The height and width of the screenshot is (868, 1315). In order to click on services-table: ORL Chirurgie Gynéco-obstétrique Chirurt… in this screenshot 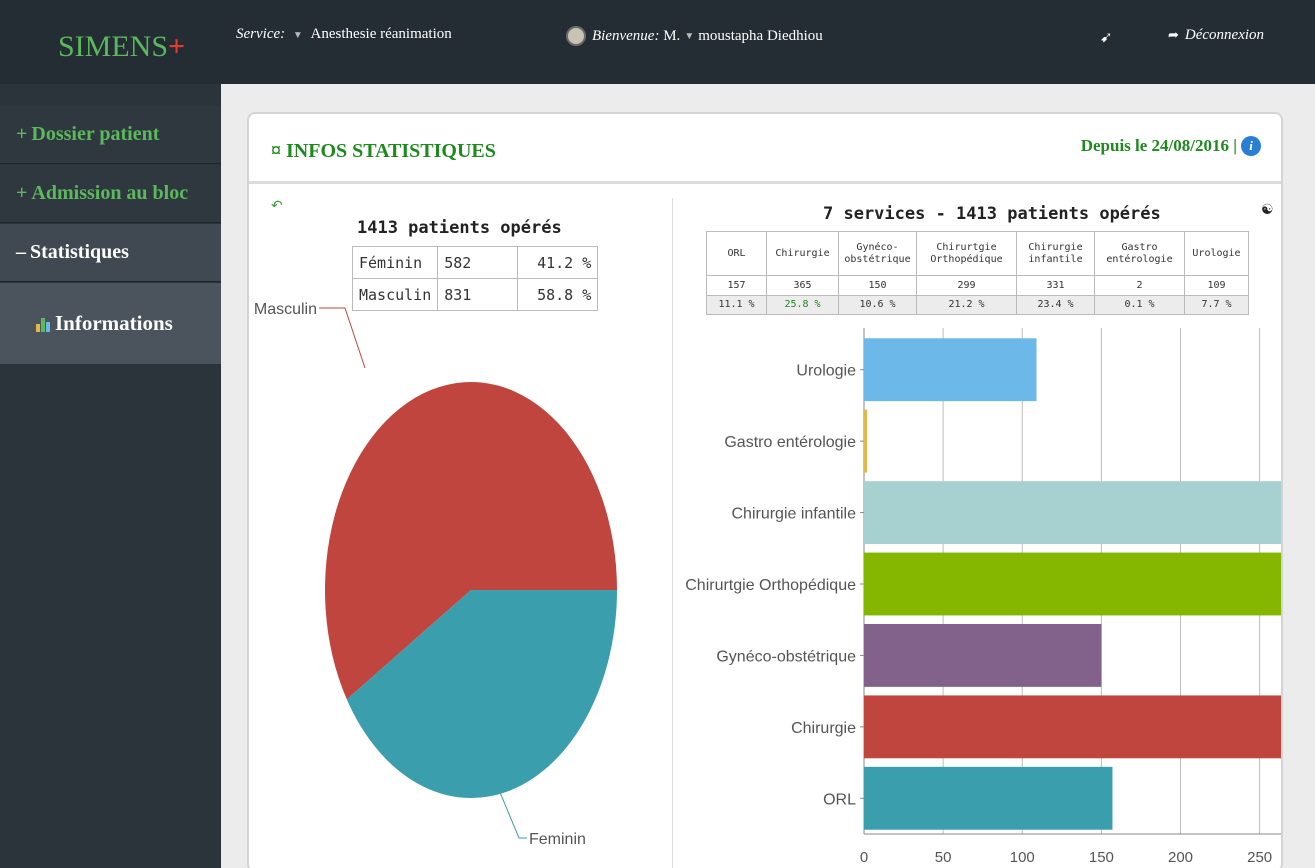, I will do `click(977, 273)`.